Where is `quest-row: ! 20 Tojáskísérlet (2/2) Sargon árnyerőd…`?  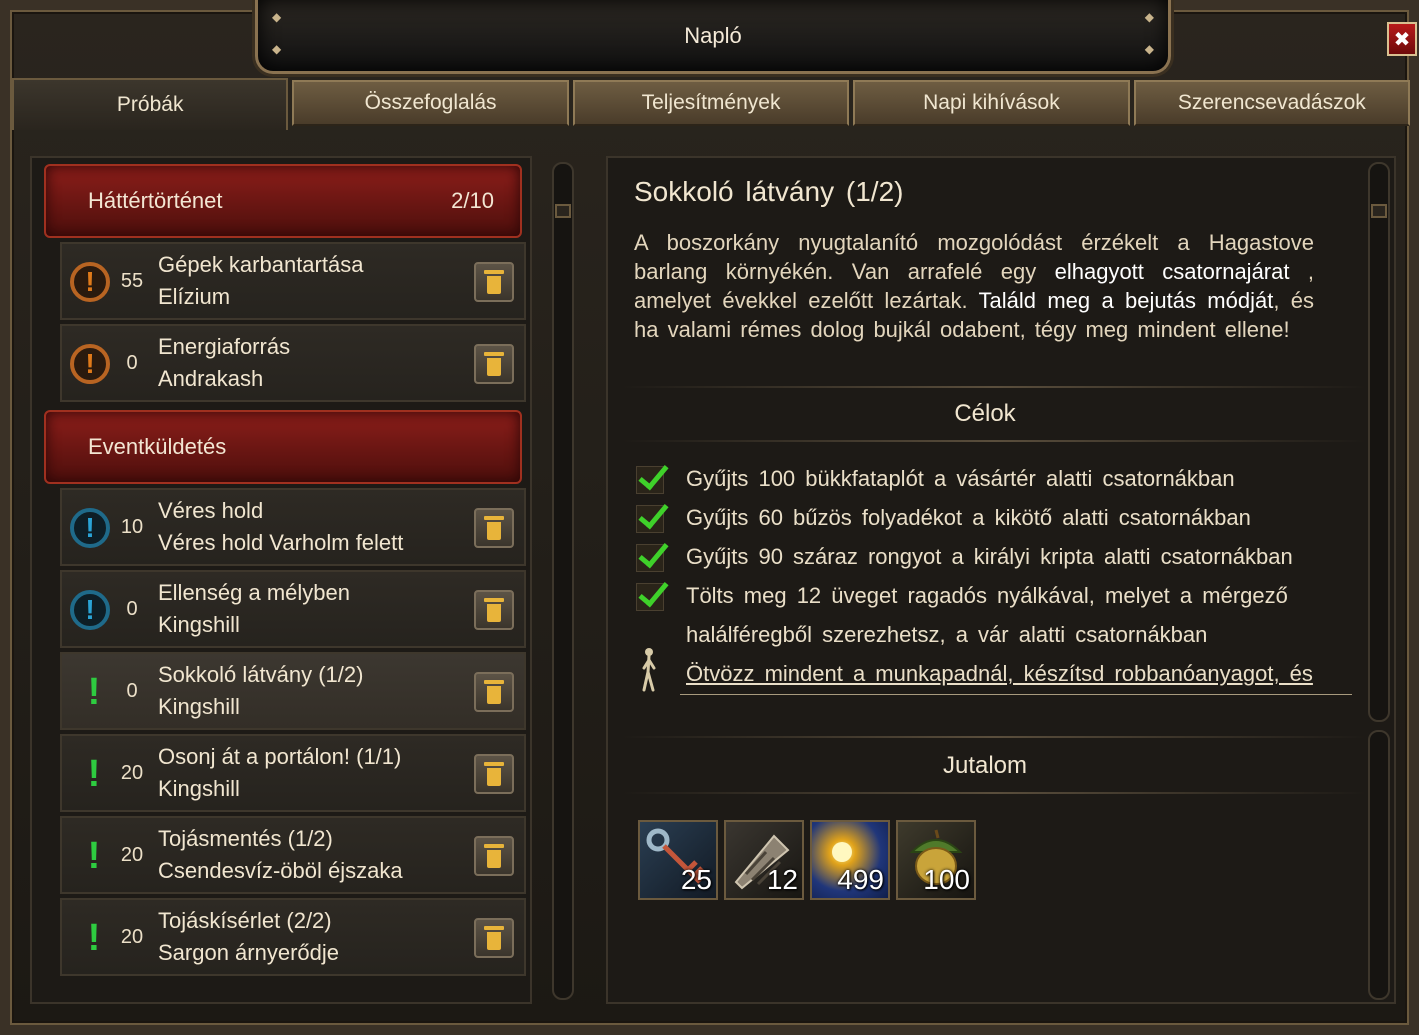 quest-row: ! 20 Tojáskísérlet (2/2) Sargon árnyerőd… is located at coordinates (293, 937).